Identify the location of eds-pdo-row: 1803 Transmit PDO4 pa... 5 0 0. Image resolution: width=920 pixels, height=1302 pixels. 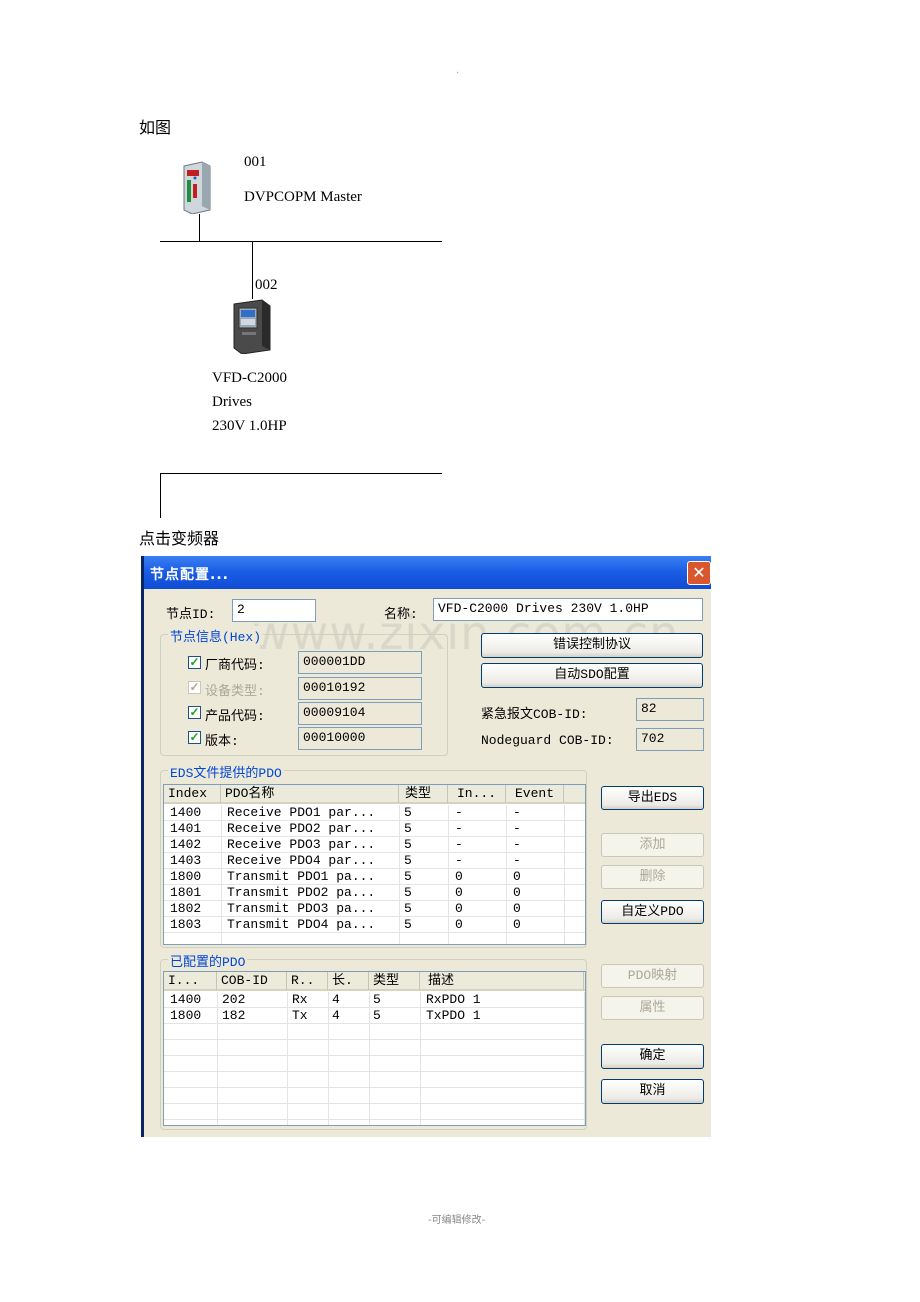
(374, 925).